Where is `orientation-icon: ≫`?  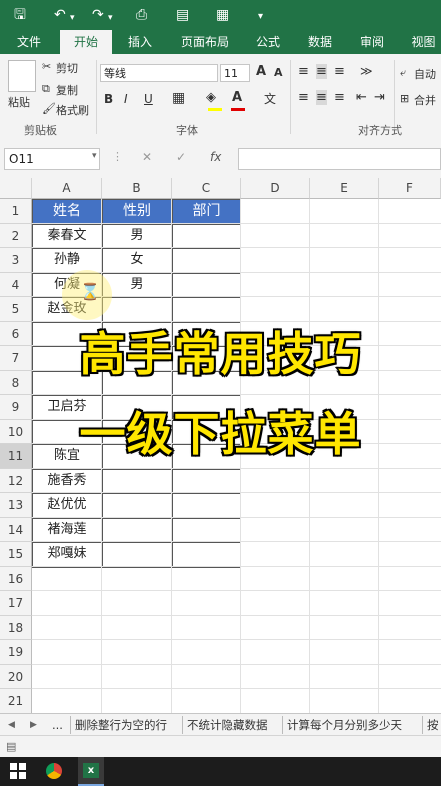
orientation-icon: ≫ is located at coordinates (366, 71).